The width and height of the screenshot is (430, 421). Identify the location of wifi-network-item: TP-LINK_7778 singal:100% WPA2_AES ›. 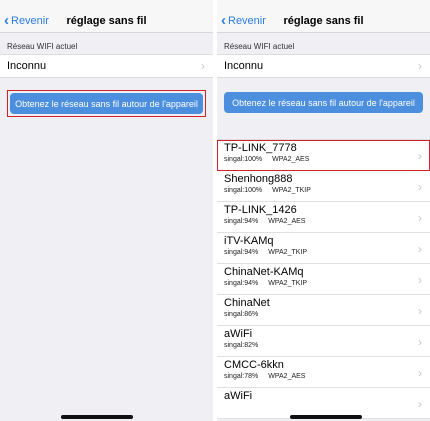
(323, 155).